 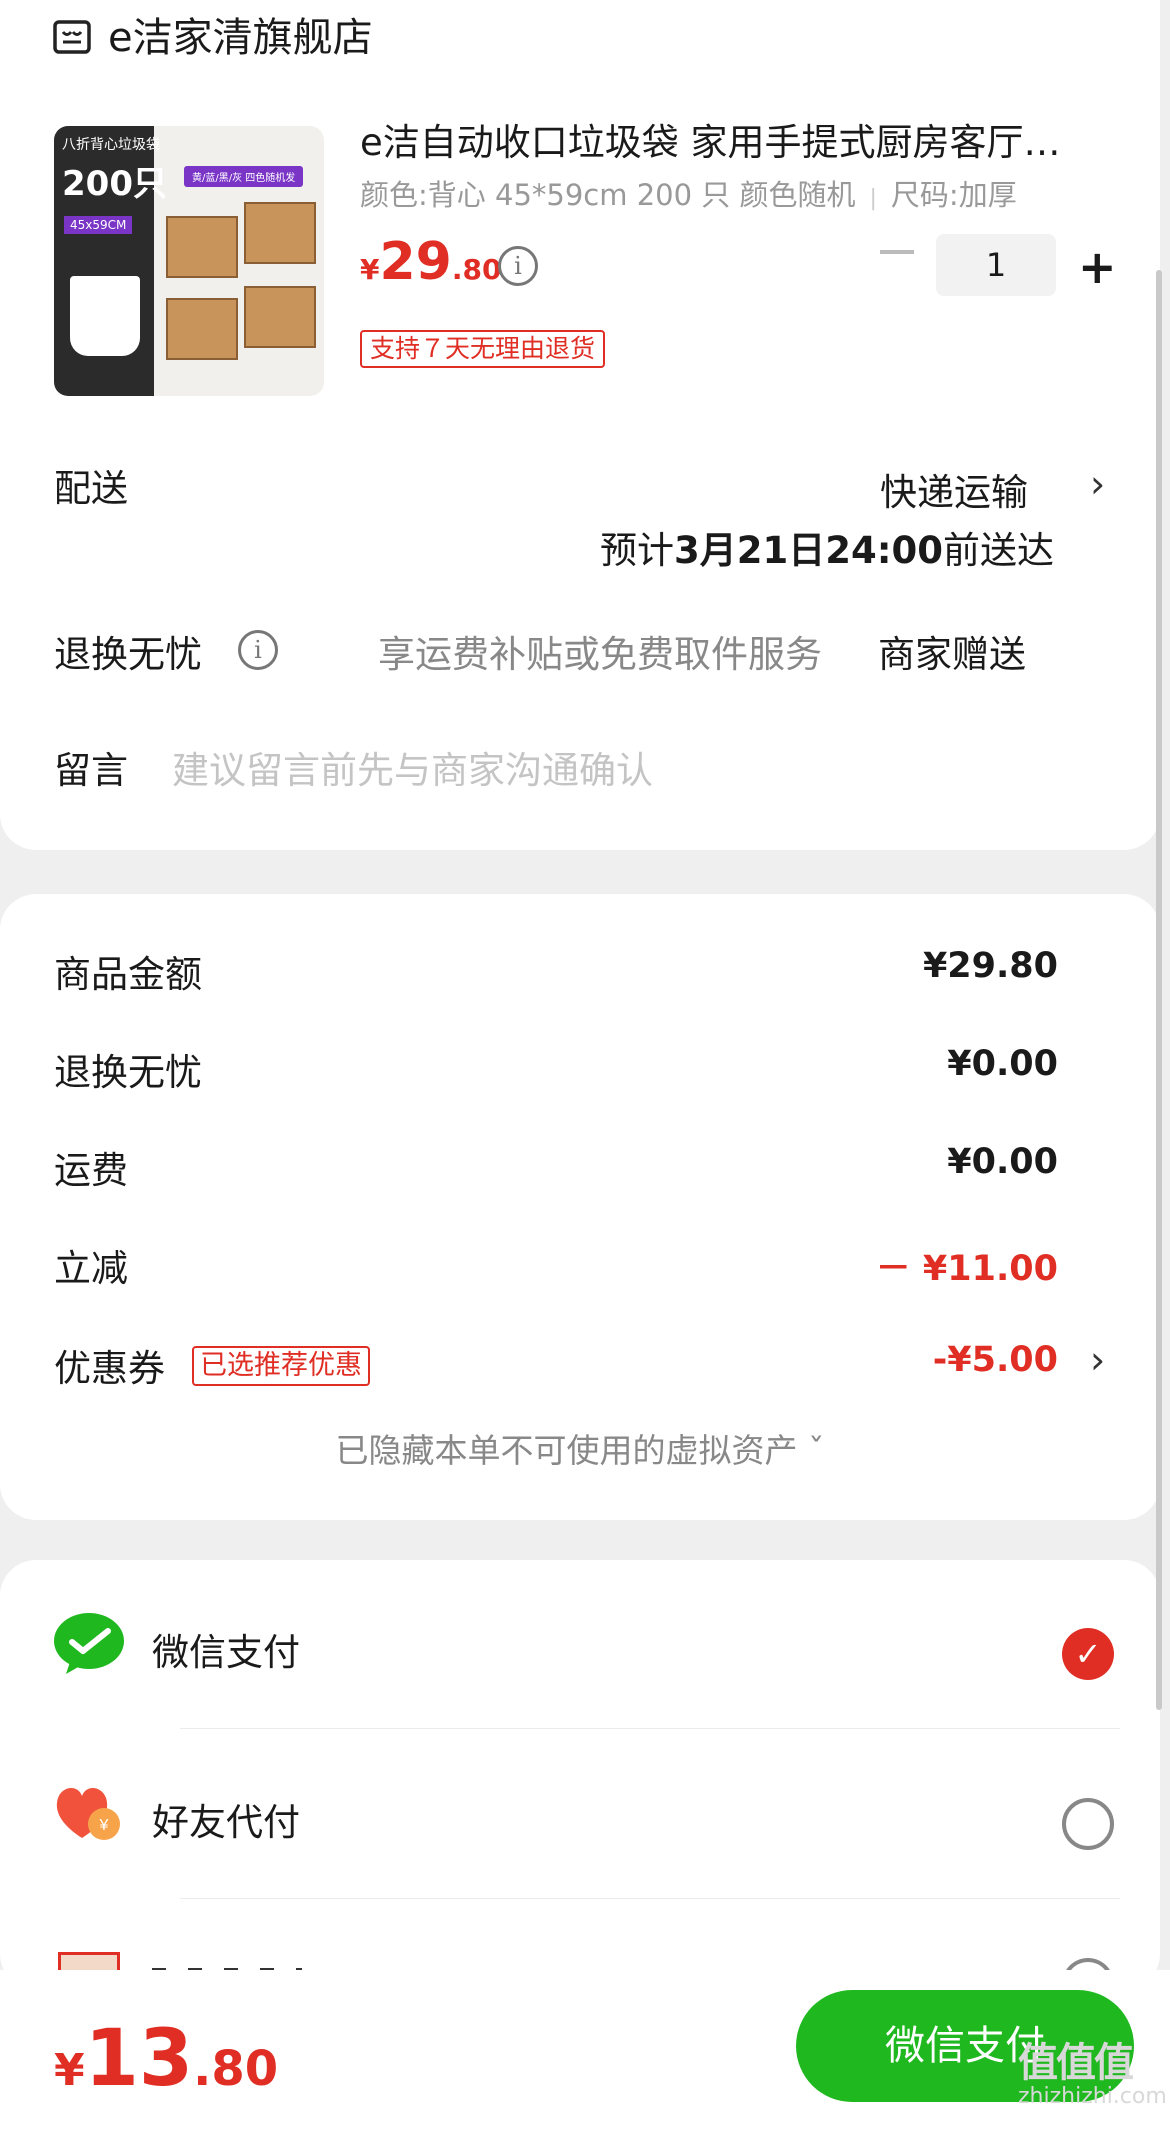 I want to click on thumb-banner: 黄/蓝/黑/灰 四色随机发, so click(x=244, y=176).